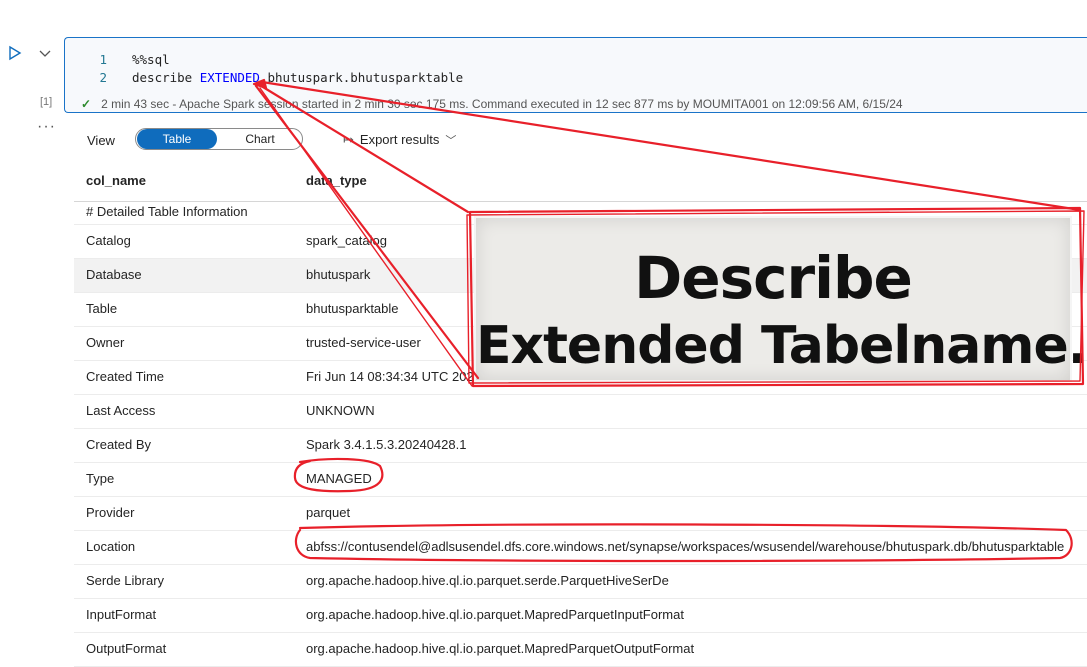  I want to click on managed-highlight, so click(338, 475).